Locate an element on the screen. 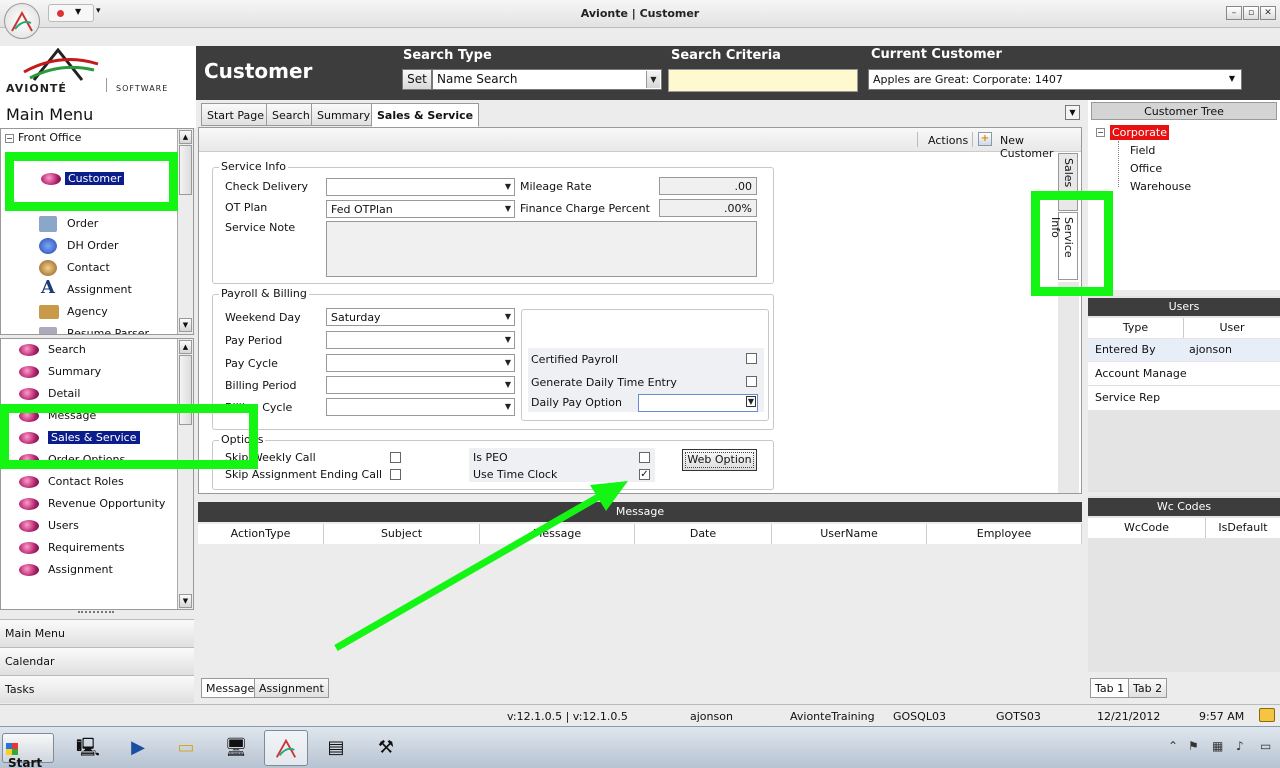 The width and height of the screenshot is (1280, 768). submenu-item-revenue-opportunity: Revenue Opportunity is located at coordinates (92, 504).